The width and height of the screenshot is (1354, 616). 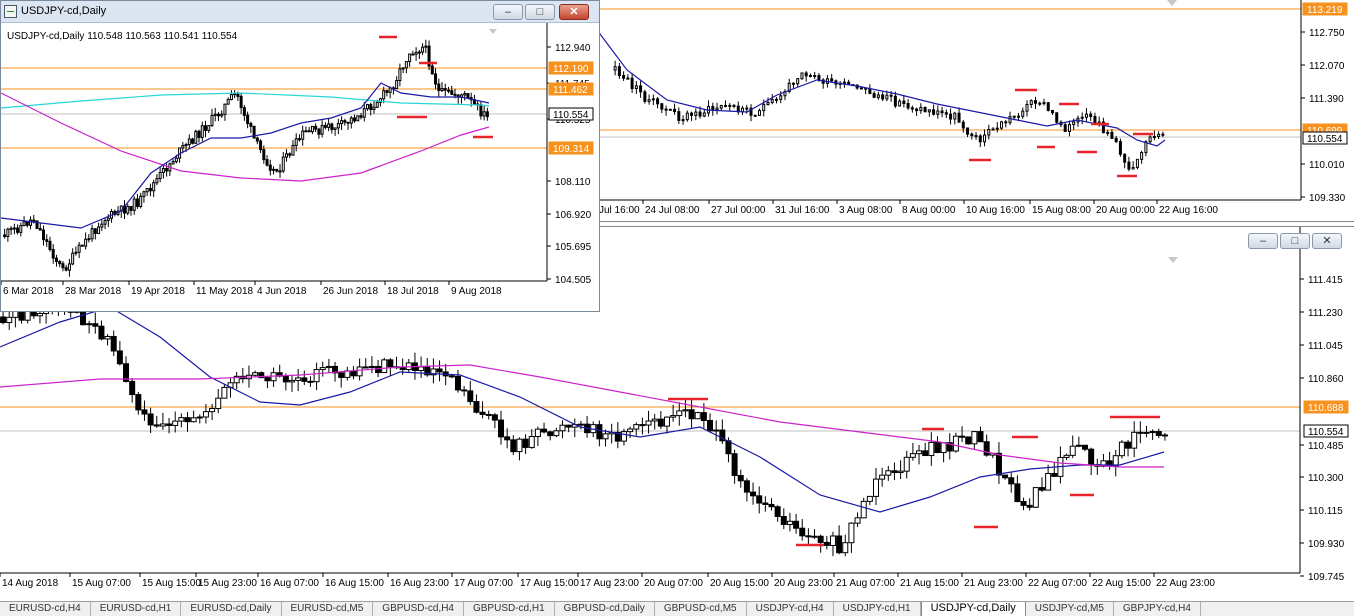 What do you see at coordinates (418, 609) in the screenshot?
I see `tab-gbpusd-cd-h4: GBPUSD-cd,H4` at bounding box center [418, 609].